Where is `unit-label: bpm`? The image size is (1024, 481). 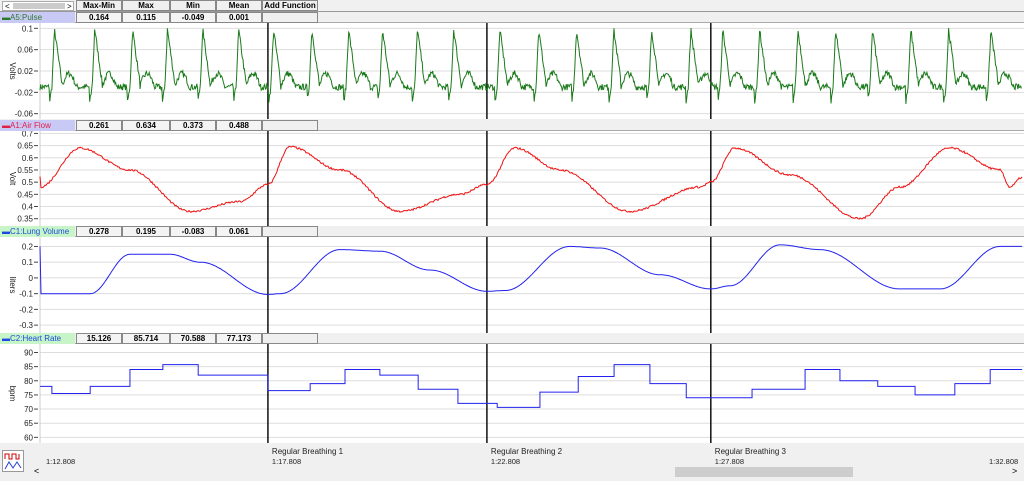
unit-label: bpm is located at coordinates (12, 394).